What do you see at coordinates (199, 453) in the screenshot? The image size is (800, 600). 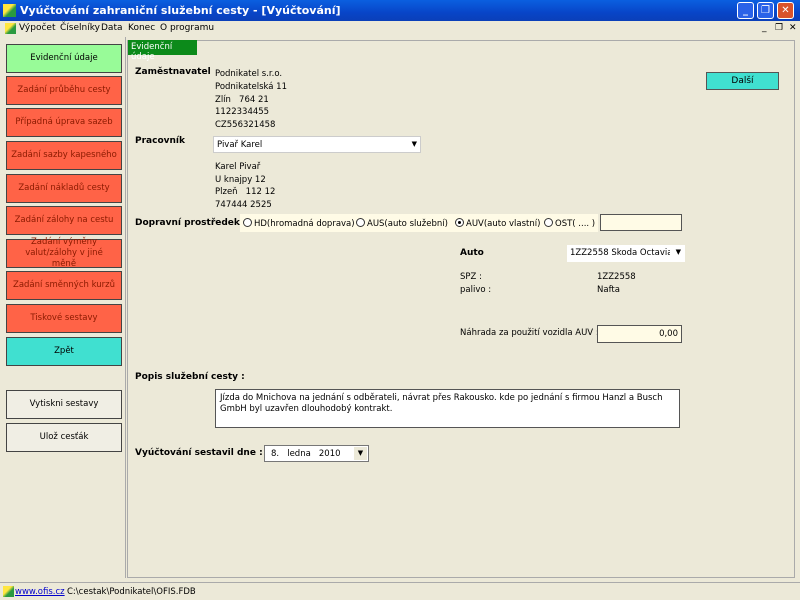 I see `date-label: Vyúčtování sestavil dne :` at bounding box center [199, 453].